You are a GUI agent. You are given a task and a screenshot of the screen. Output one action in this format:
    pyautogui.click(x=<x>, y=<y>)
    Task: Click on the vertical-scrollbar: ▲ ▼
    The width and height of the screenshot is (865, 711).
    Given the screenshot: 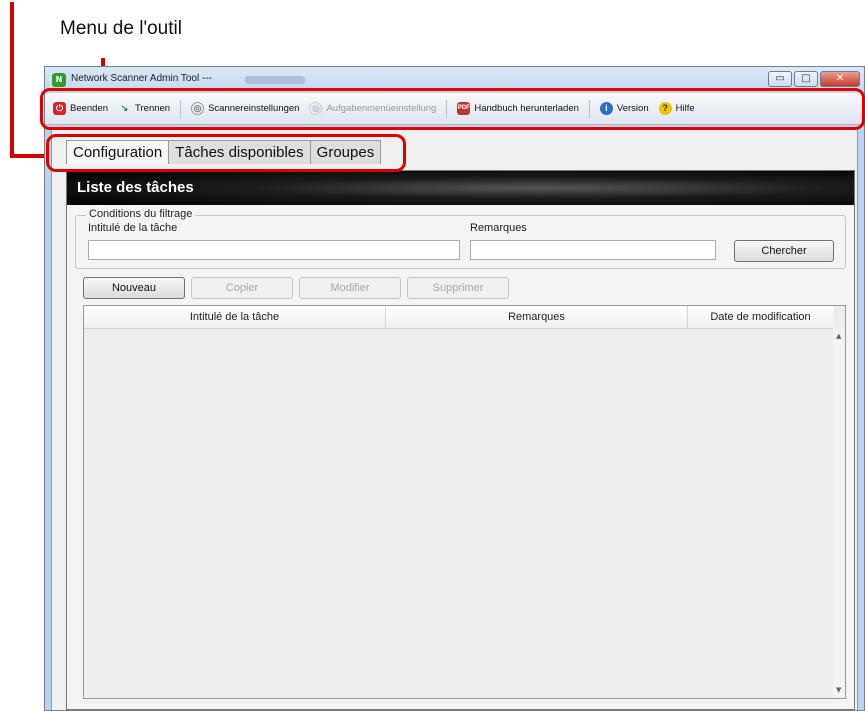 What is the action you would take?
    pyautogui.click(x=839, y=513)
    